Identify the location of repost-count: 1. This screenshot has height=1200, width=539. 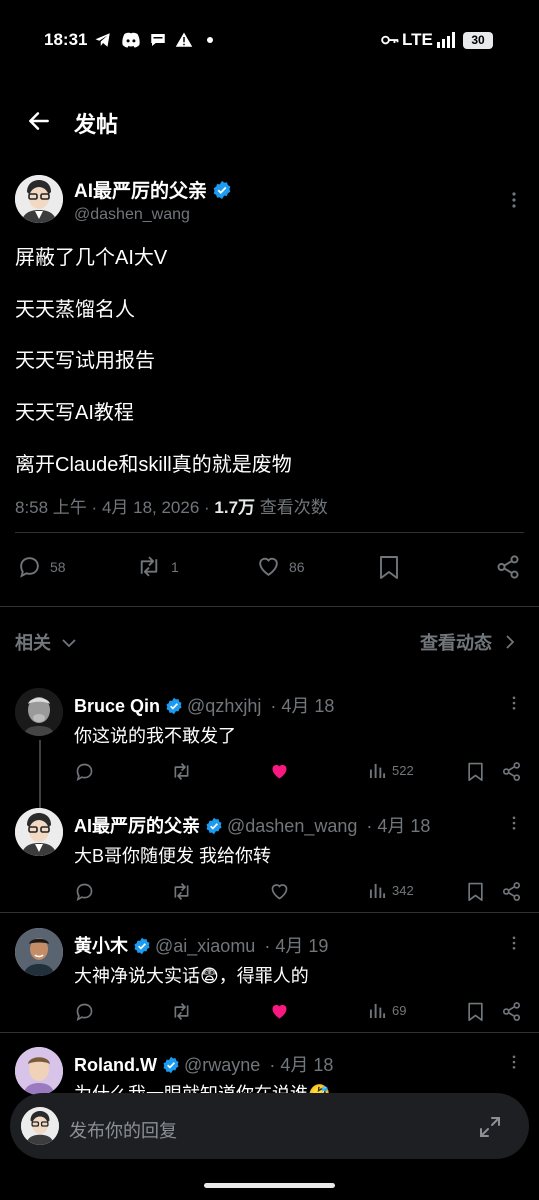
(175, 566).